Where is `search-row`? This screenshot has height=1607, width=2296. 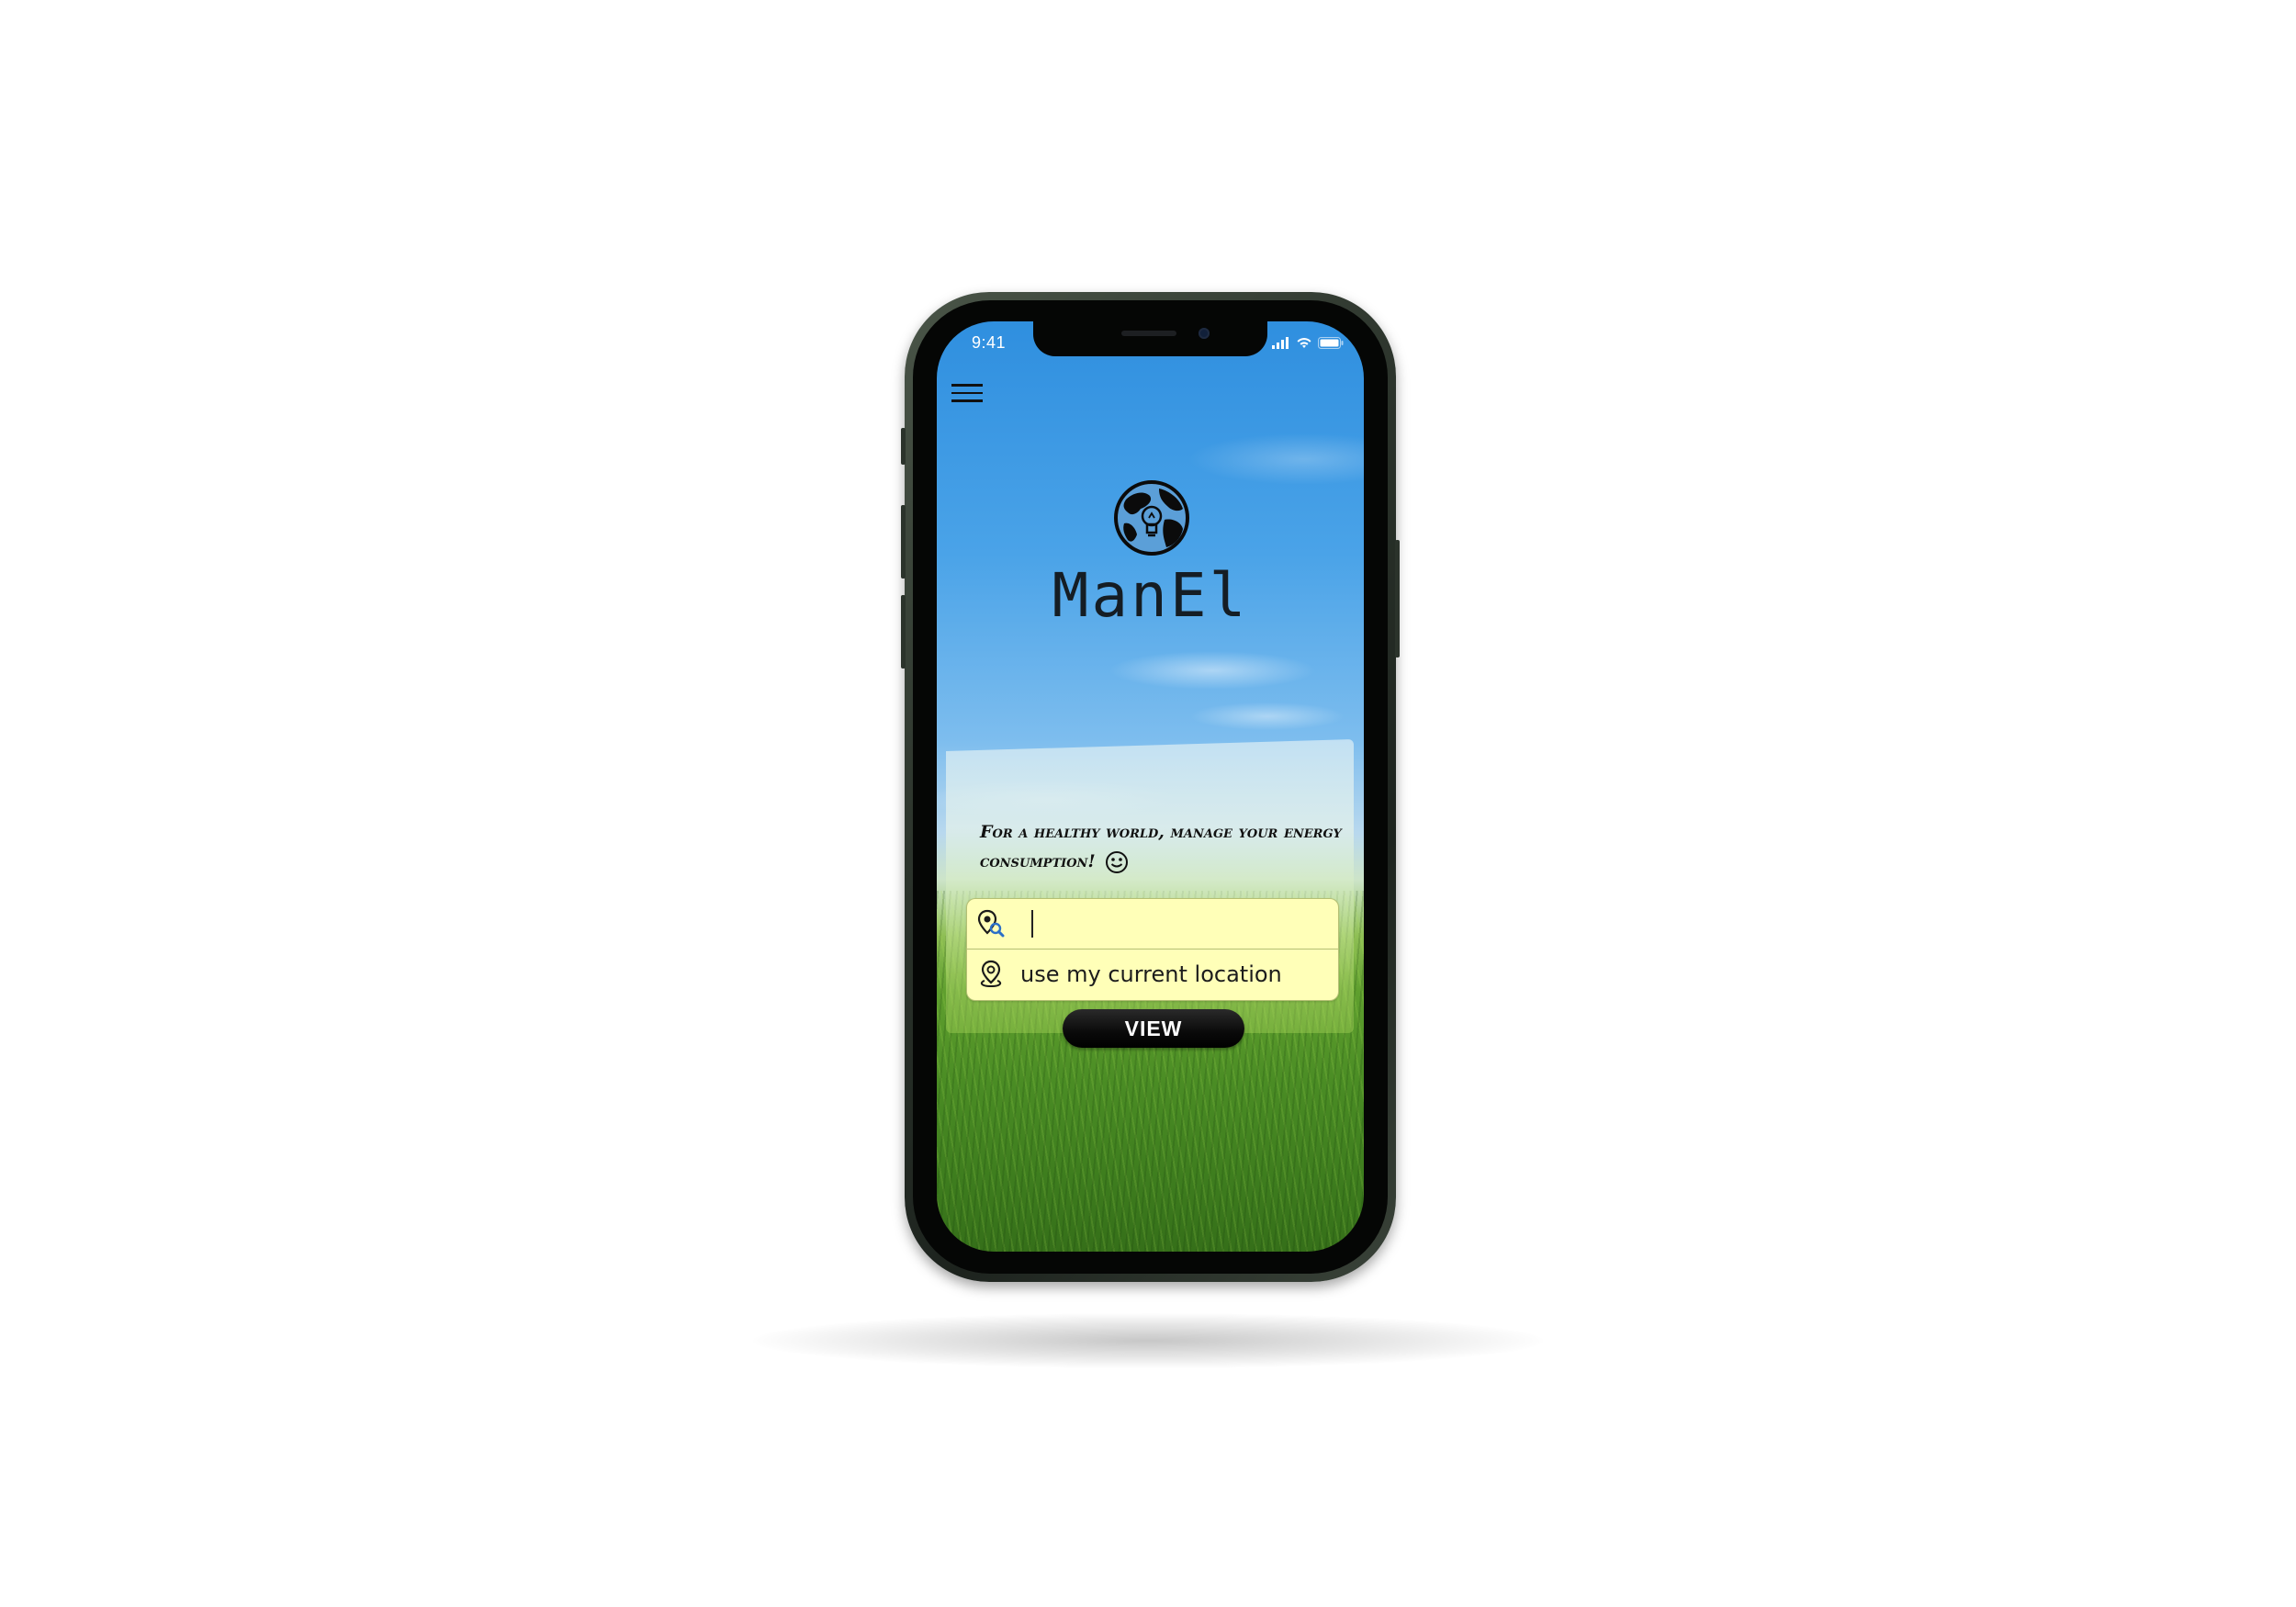 search-row is located at coordinates (1152, 924).